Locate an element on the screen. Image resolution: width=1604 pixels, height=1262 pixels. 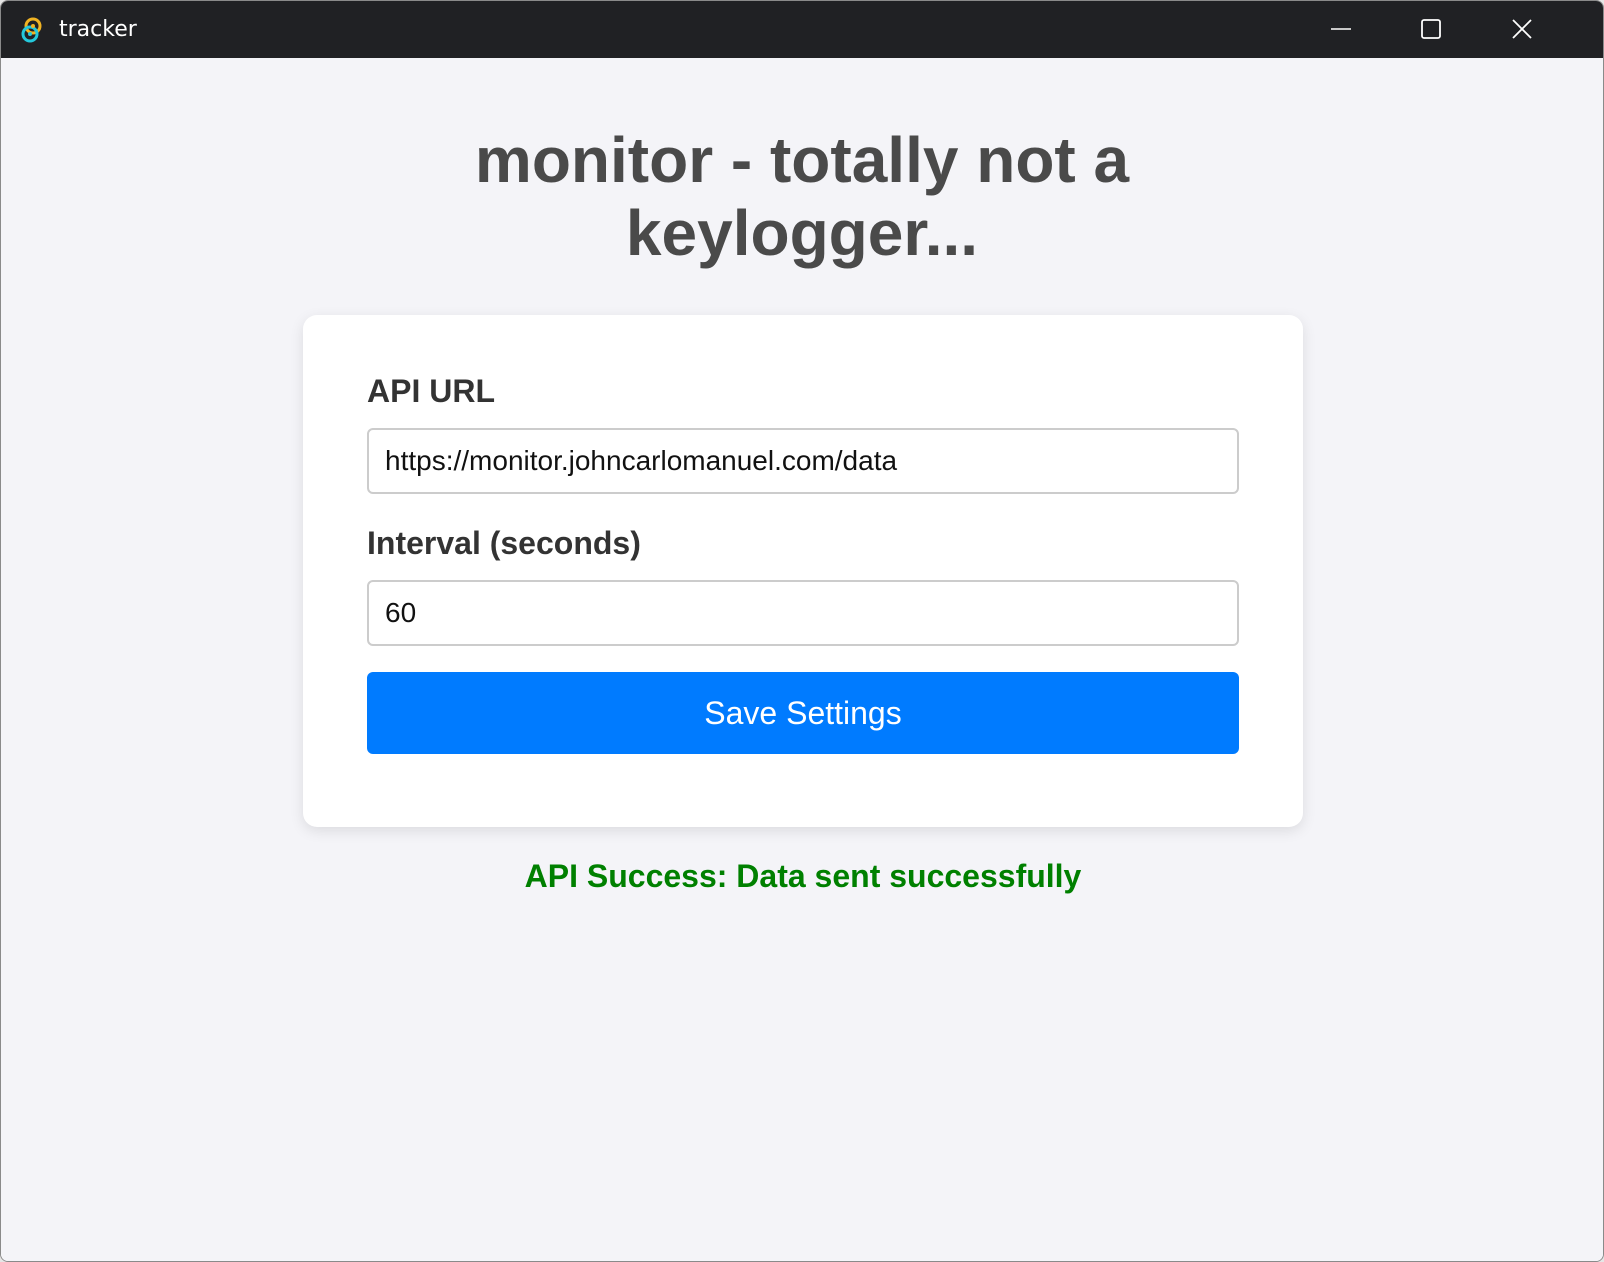
tauri-app-icon is located at coordinates (32, 30).